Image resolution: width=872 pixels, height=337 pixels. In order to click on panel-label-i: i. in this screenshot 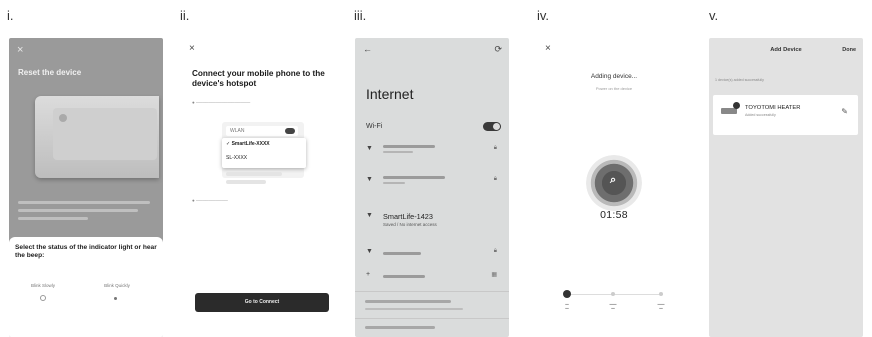, I will do `click(10, 15)`.